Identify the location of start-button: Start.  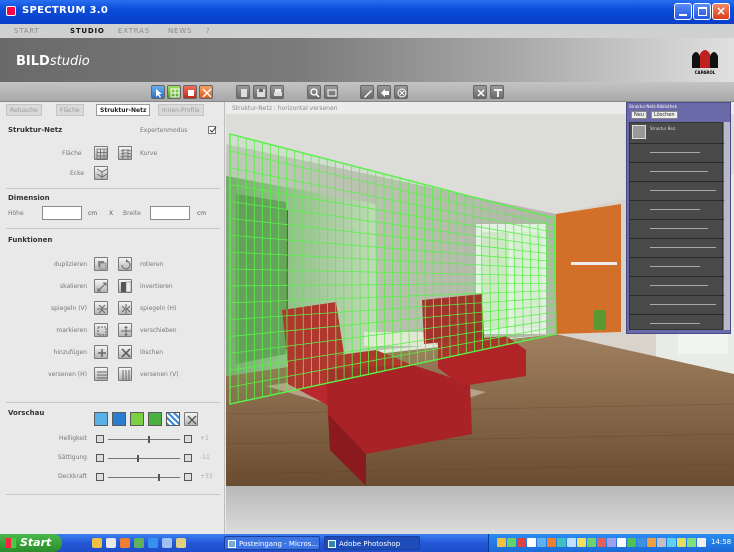
(31, 543).